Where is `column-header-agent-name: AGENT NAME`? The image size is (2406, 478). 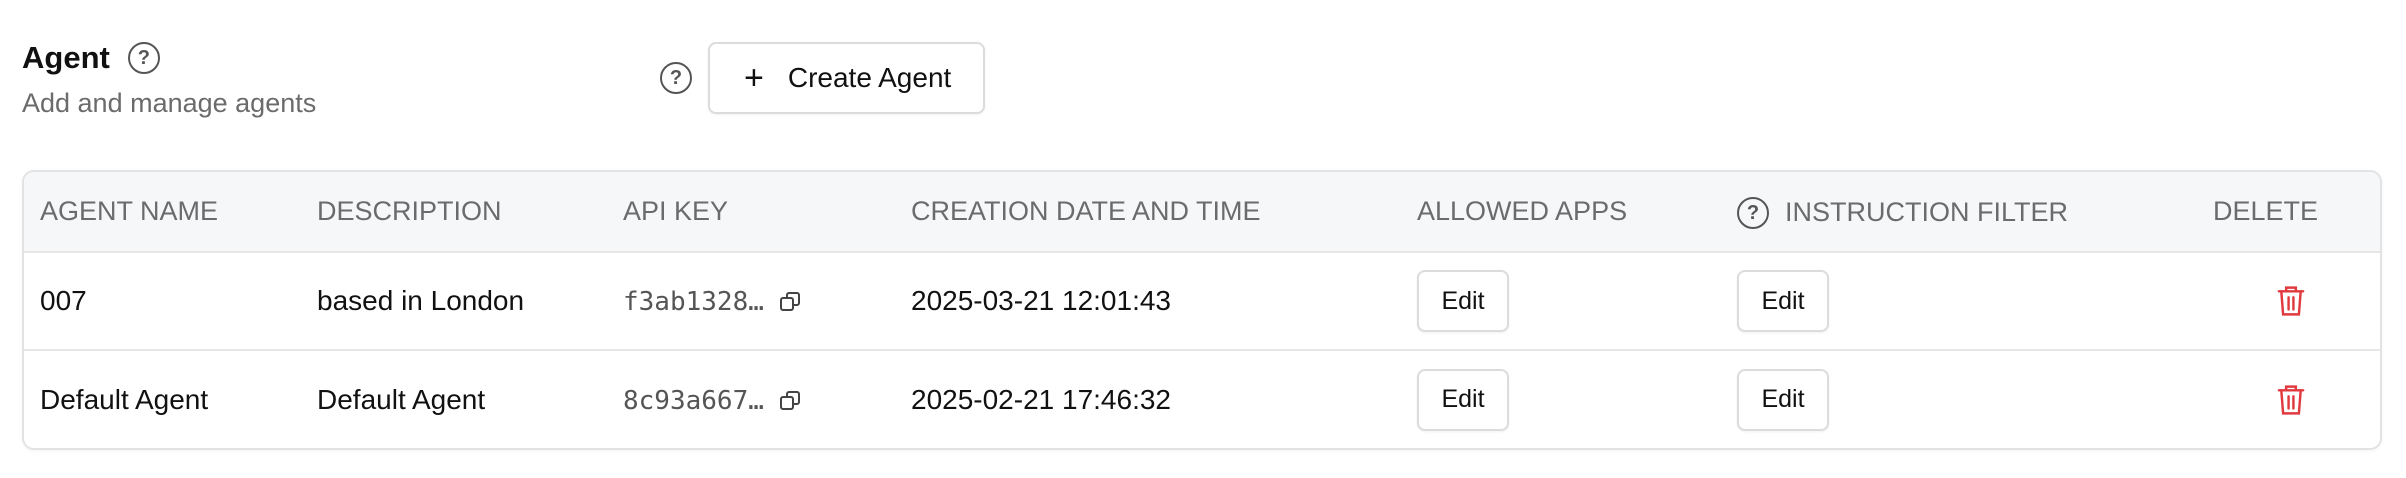 column-header-agent-name: AGENT NAME is located at coordinates (162, 212).